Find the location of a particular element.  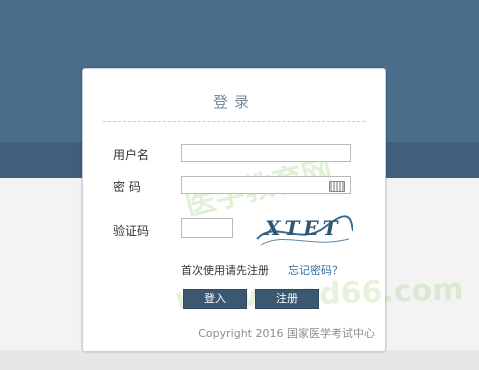

captcha-label: 验证码 is located at coordinates (131, 231).